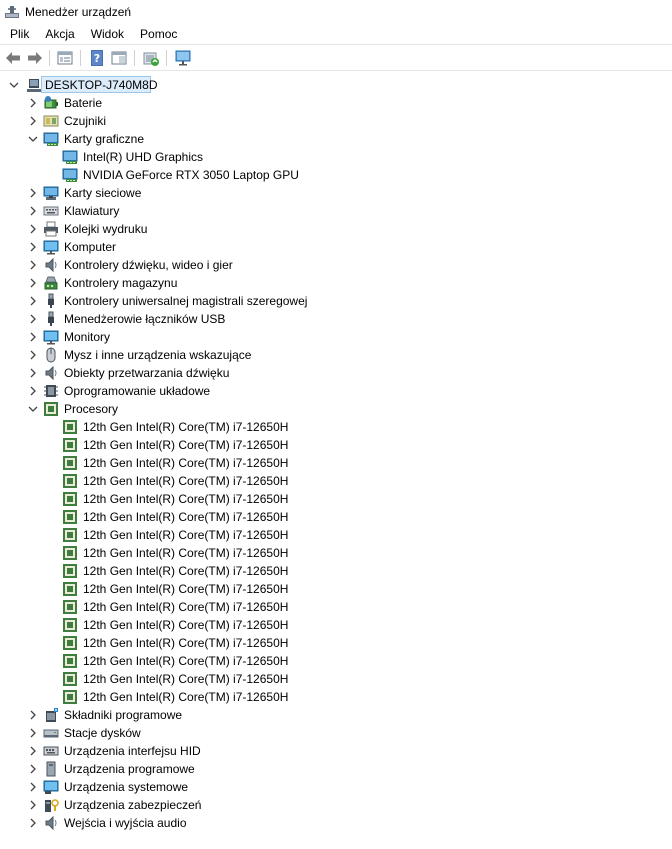 The height and width of the screenshot is (849, 672). I want to click on tree-item-label: Kolejki wydruku, so click(106, 229).